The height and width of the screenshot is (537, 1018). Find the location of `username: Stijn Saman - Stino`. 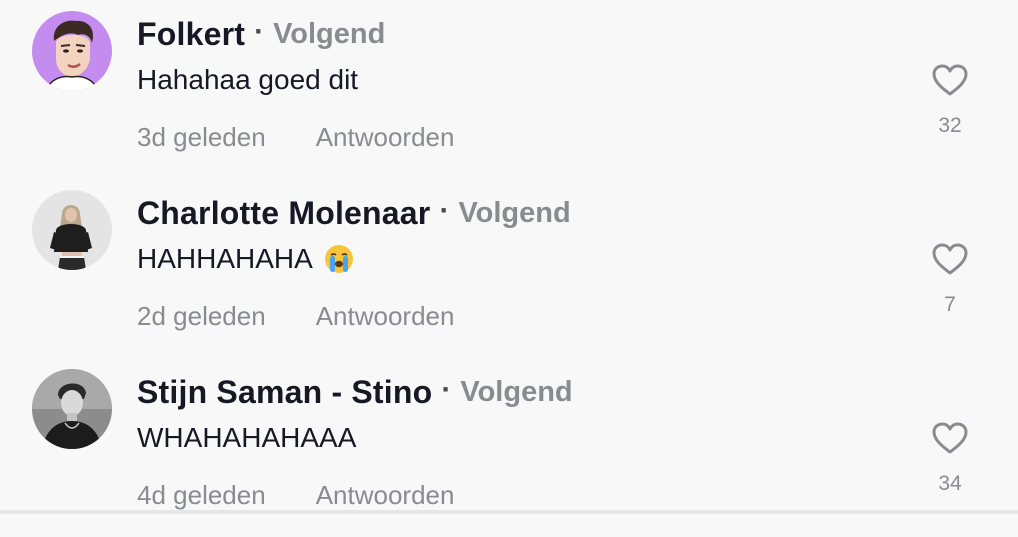

username: Stijn Saman - Stino is located at coordinates (284, 392).